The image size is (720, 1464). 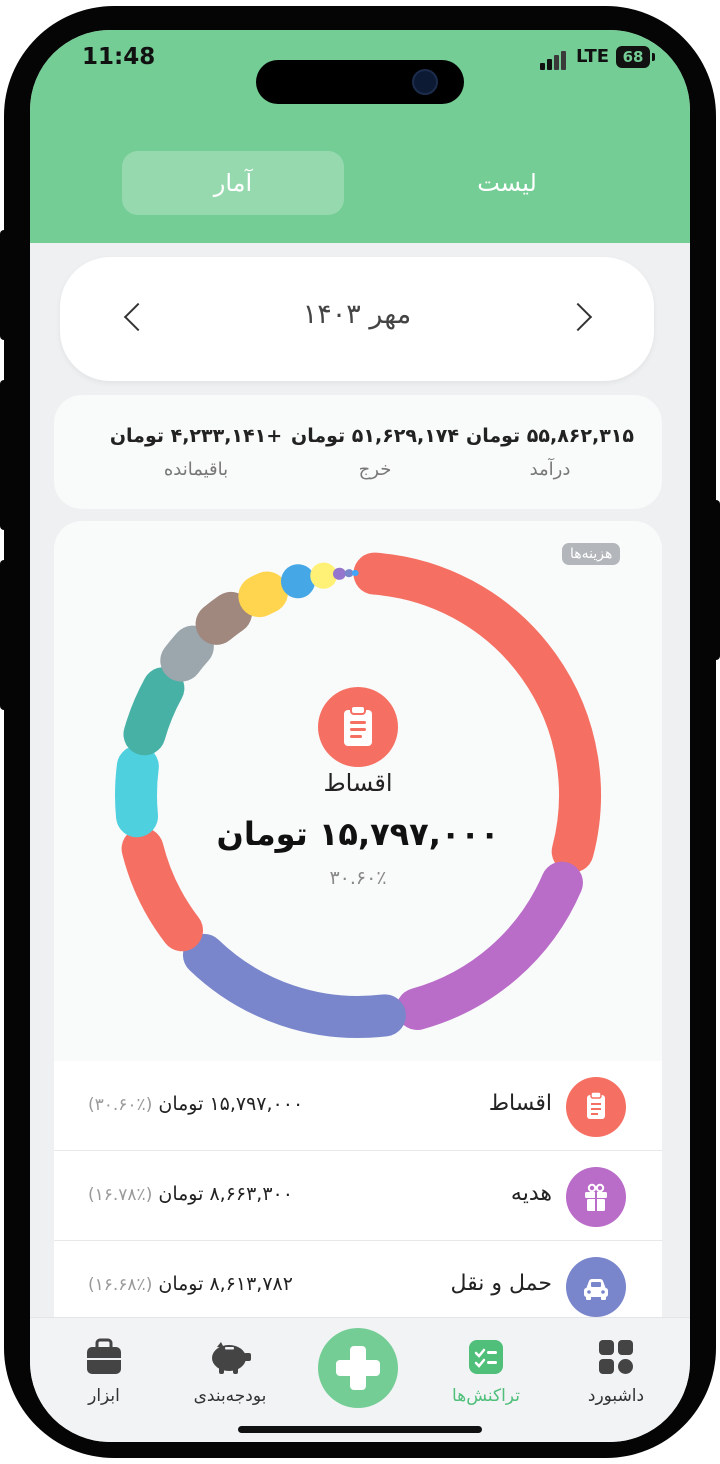 I want to click on list-item: هدیه (۱۶.۷۸٪) ۸,۶۶۳,۳۰۰ تومان, so click(x=358, y=1196).